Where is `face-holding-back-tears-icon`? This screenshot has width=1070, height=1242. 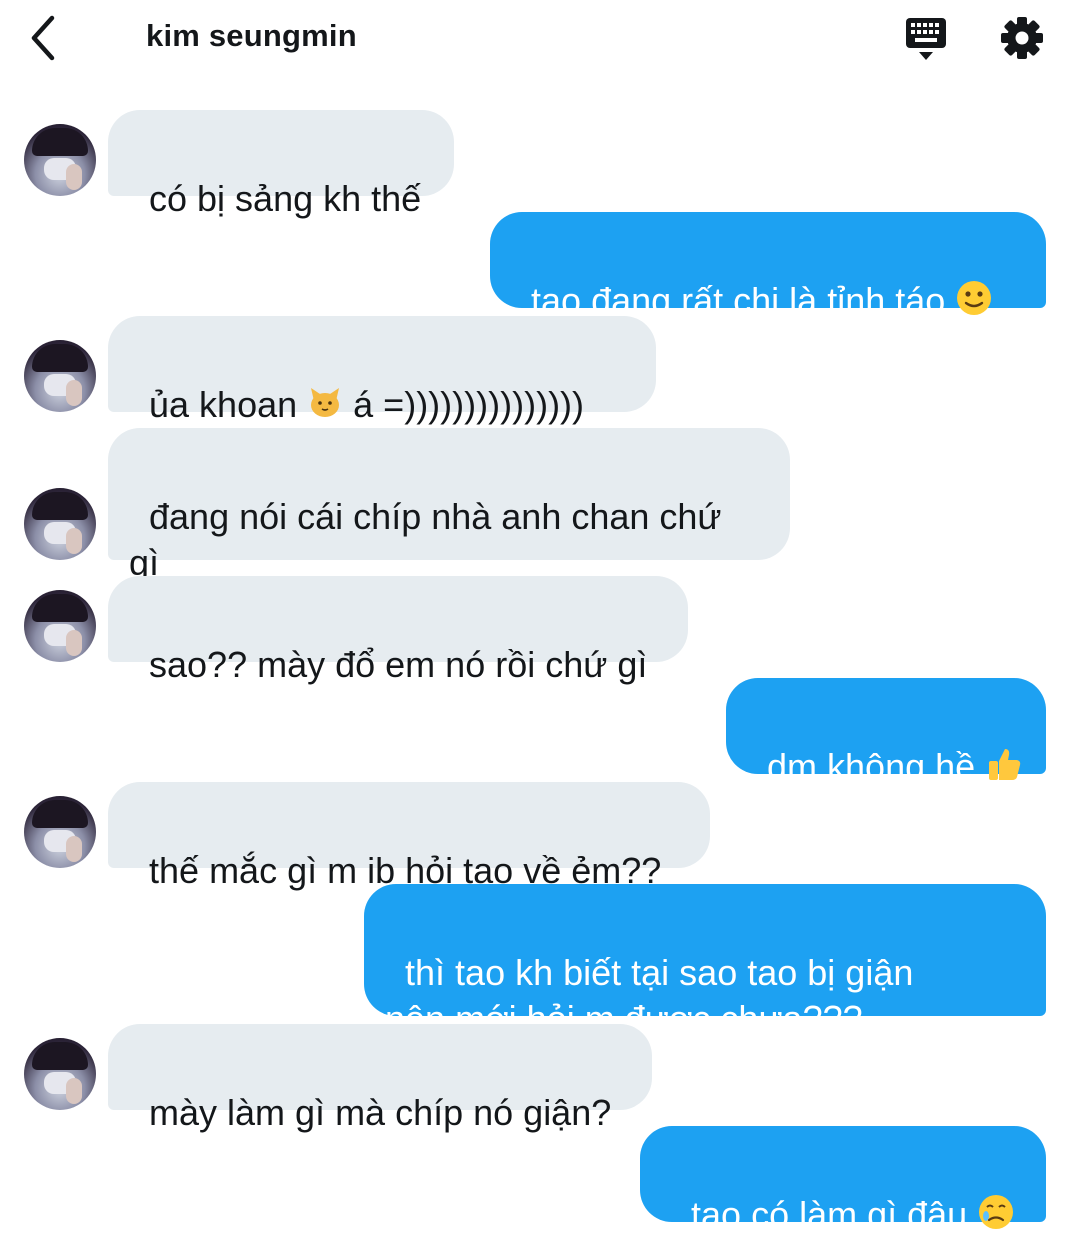 face-holding-back-tears-icon is located at coordinates (996, 1217).